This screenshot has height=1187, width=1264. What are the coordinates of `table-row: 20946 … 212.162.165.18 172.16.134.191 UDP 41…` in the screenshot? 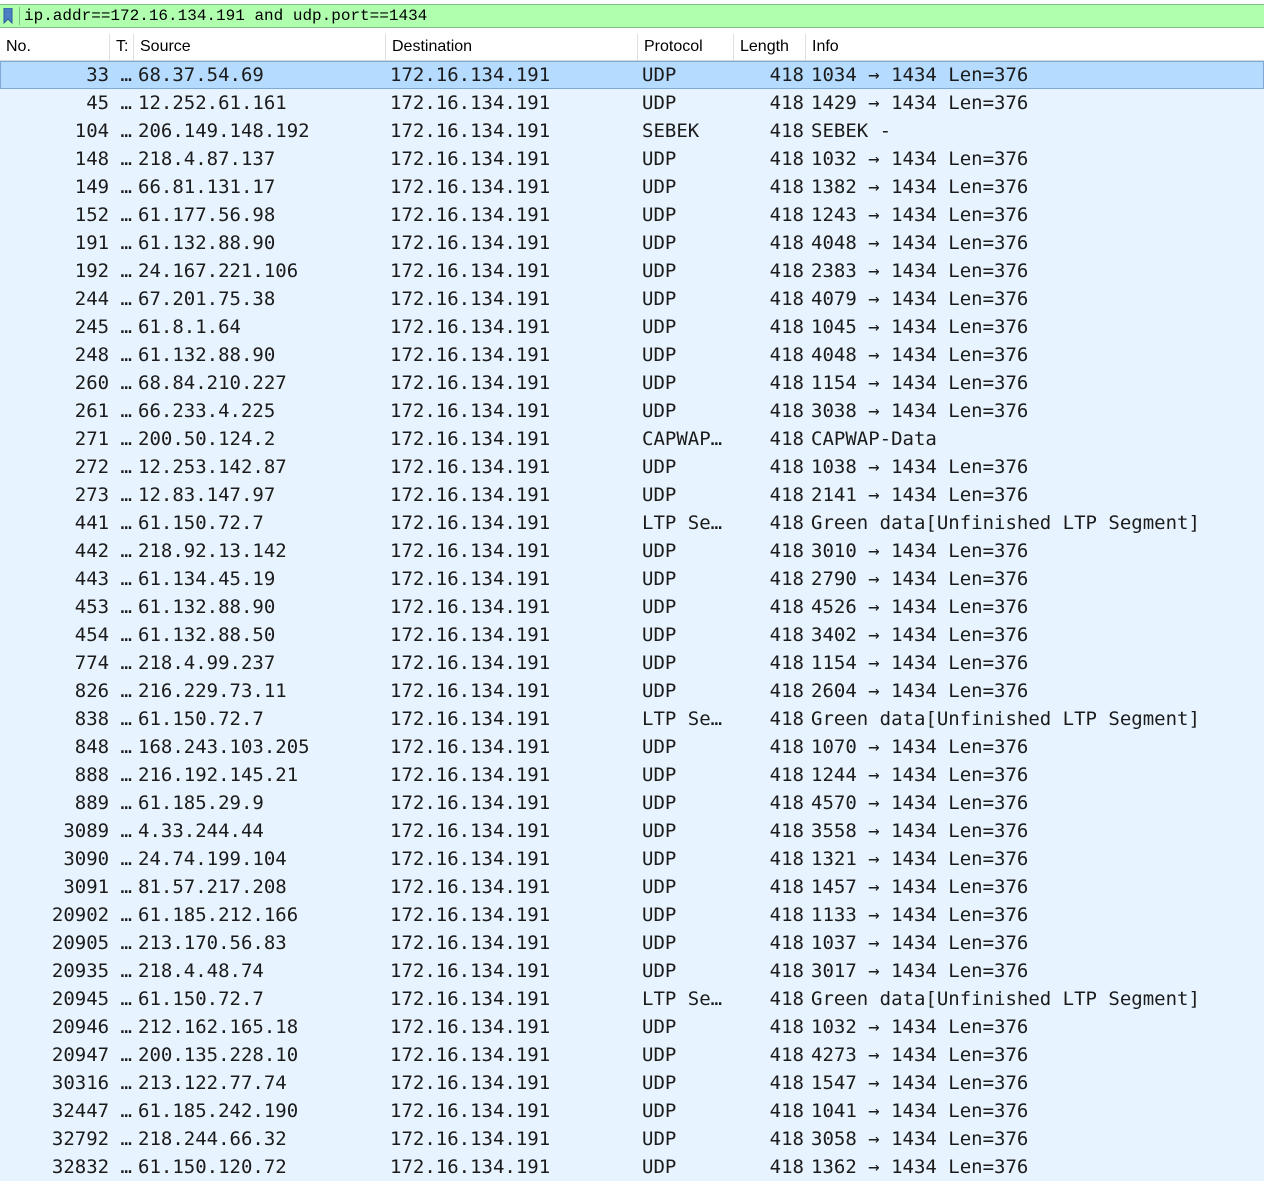 It's located at (632, 1027).